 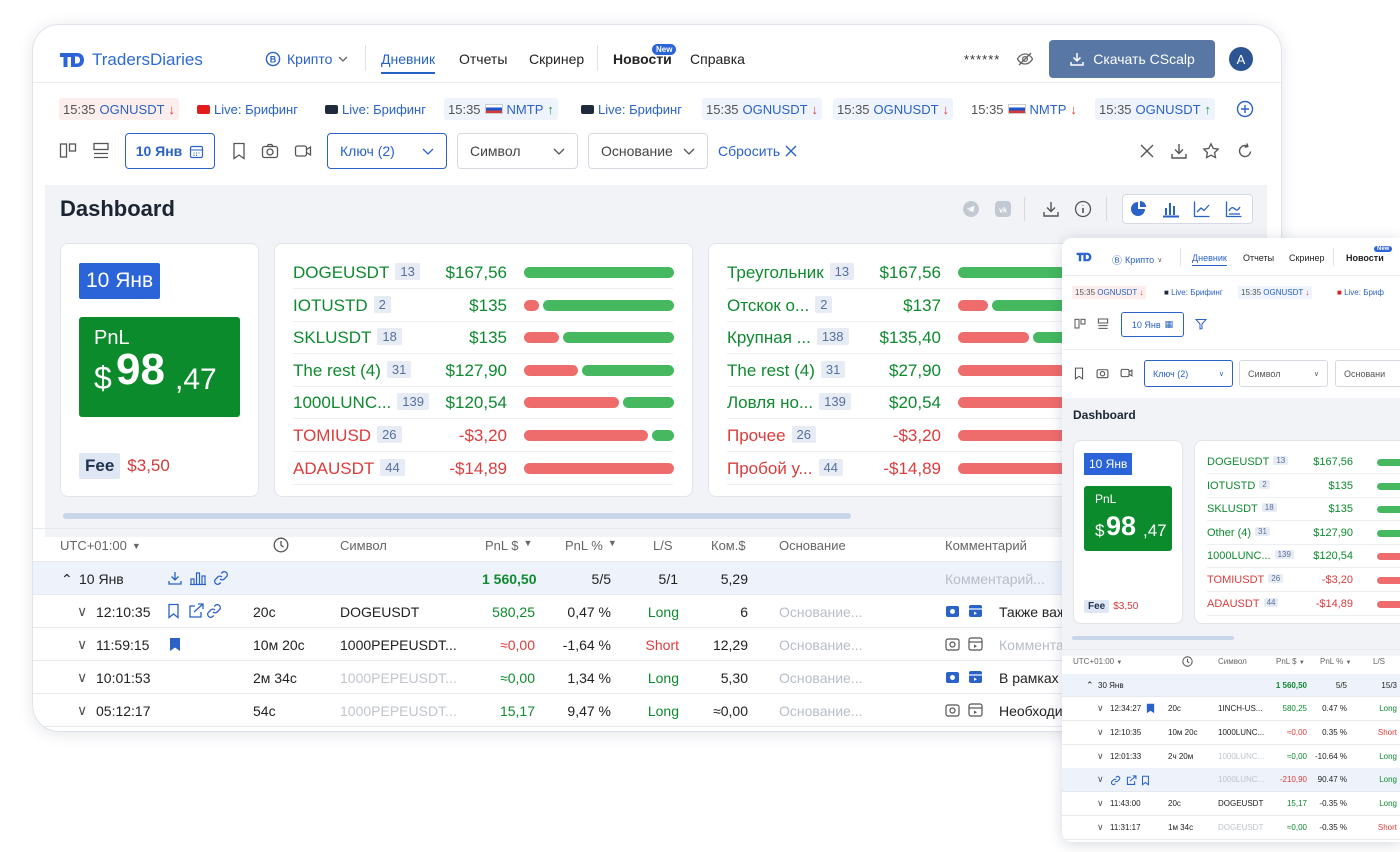 I want to click on mode-selector: Ⓑ Крипто ∨, so click(x=1137, y=260).